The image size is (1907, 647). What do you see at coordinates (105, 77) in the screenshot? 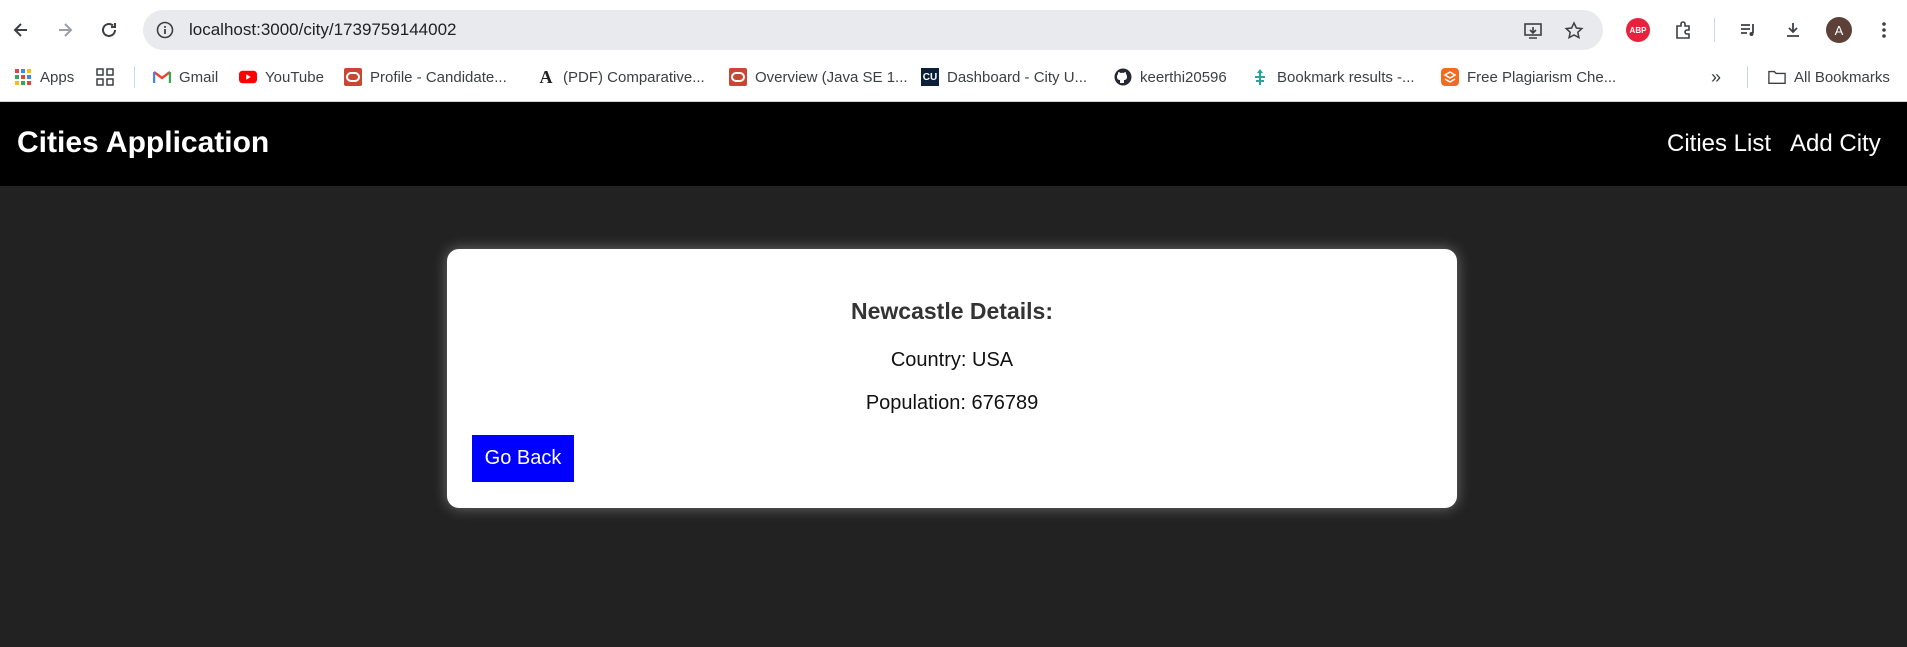
I see `grid-icon` at bounding box center [105, 77].